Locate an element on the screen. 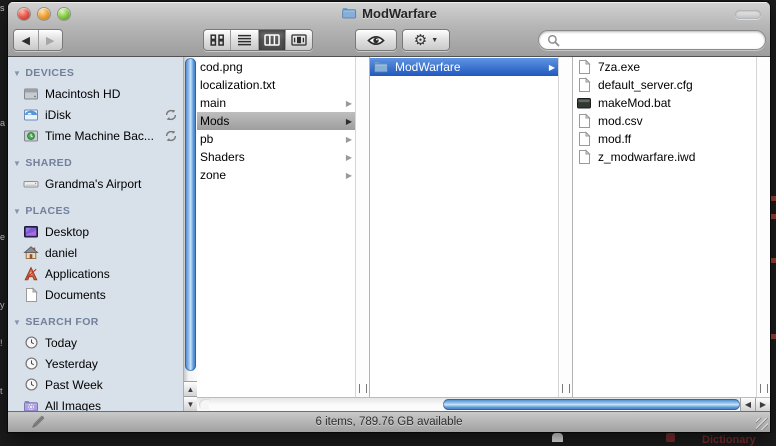 The width and height of the screenshot is (776, 446). scroll-left-button: ◀ is located at coordinates (747, 404).